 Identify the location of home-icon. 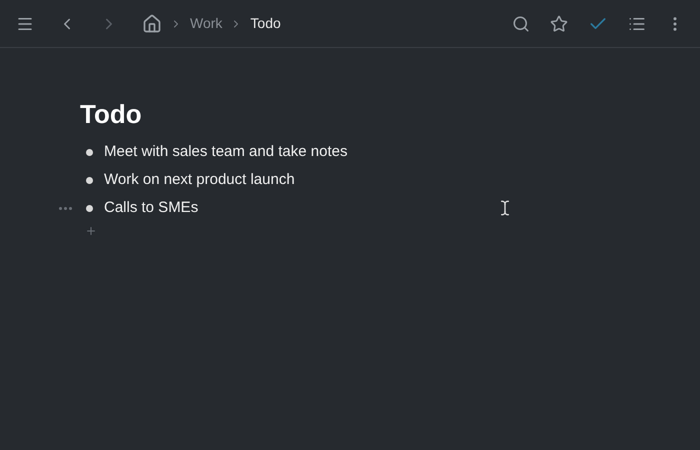
(152, 24).